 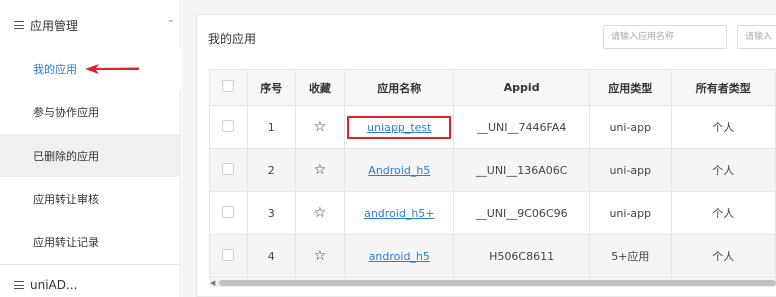 I want to click on sidebar-item-label: 已删除的应用, so click(x=66, y=156).